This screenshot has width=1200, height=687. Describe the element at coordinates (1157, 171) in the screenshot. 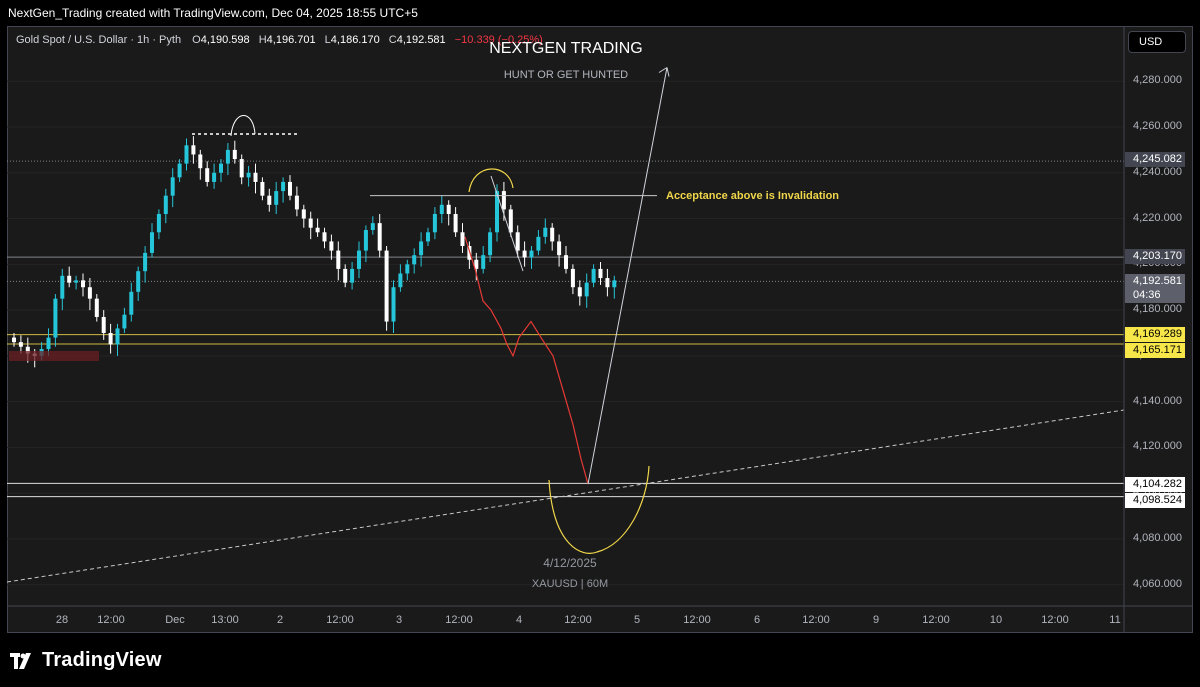

I see `y-tick-label: 4,240.000` at that location.